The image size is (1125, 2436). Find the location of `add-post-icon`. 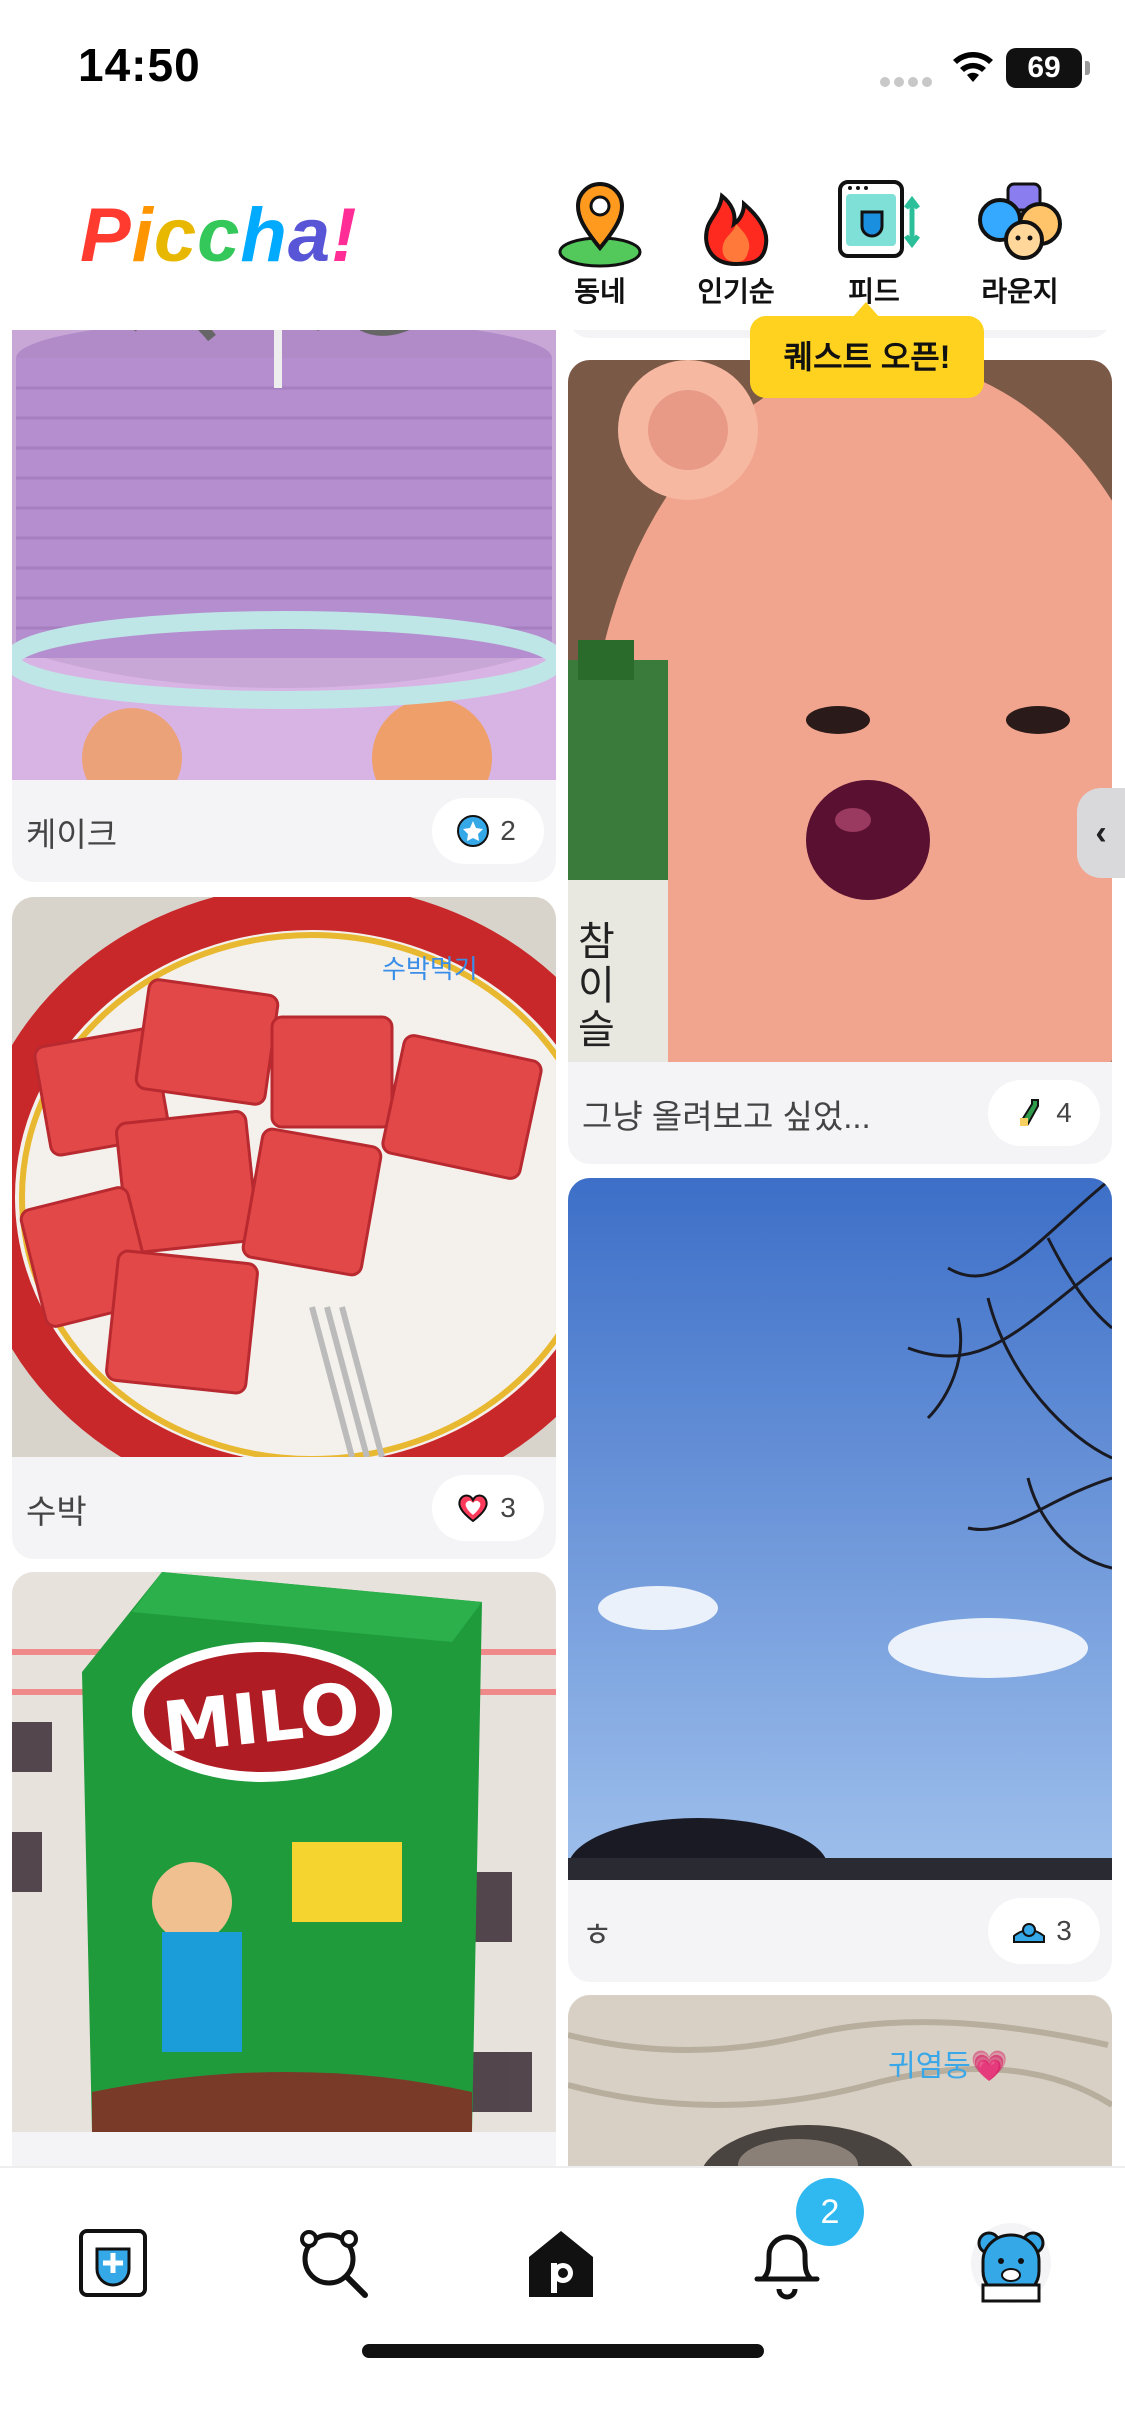

add-post-icon is located at coordinates (113, 2263).